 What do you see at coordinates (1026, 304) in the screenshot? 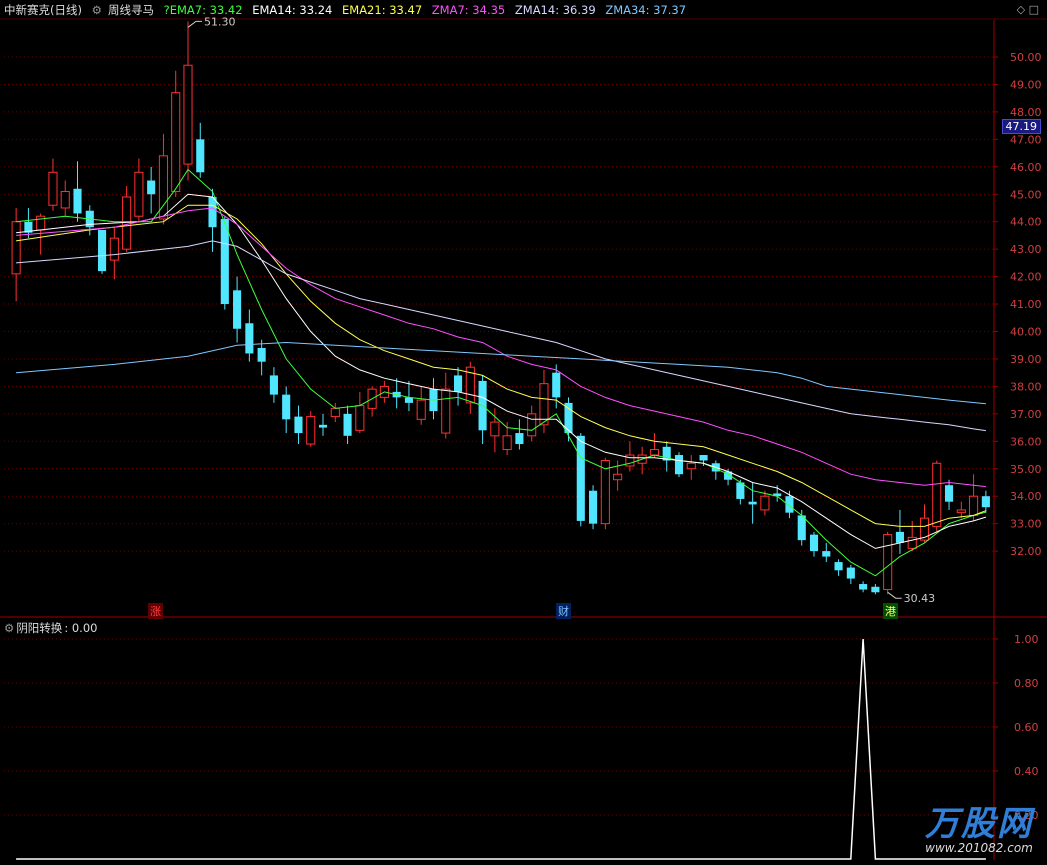
I see `price-tick-label: 41.00` at bounding box center [1026, 304].